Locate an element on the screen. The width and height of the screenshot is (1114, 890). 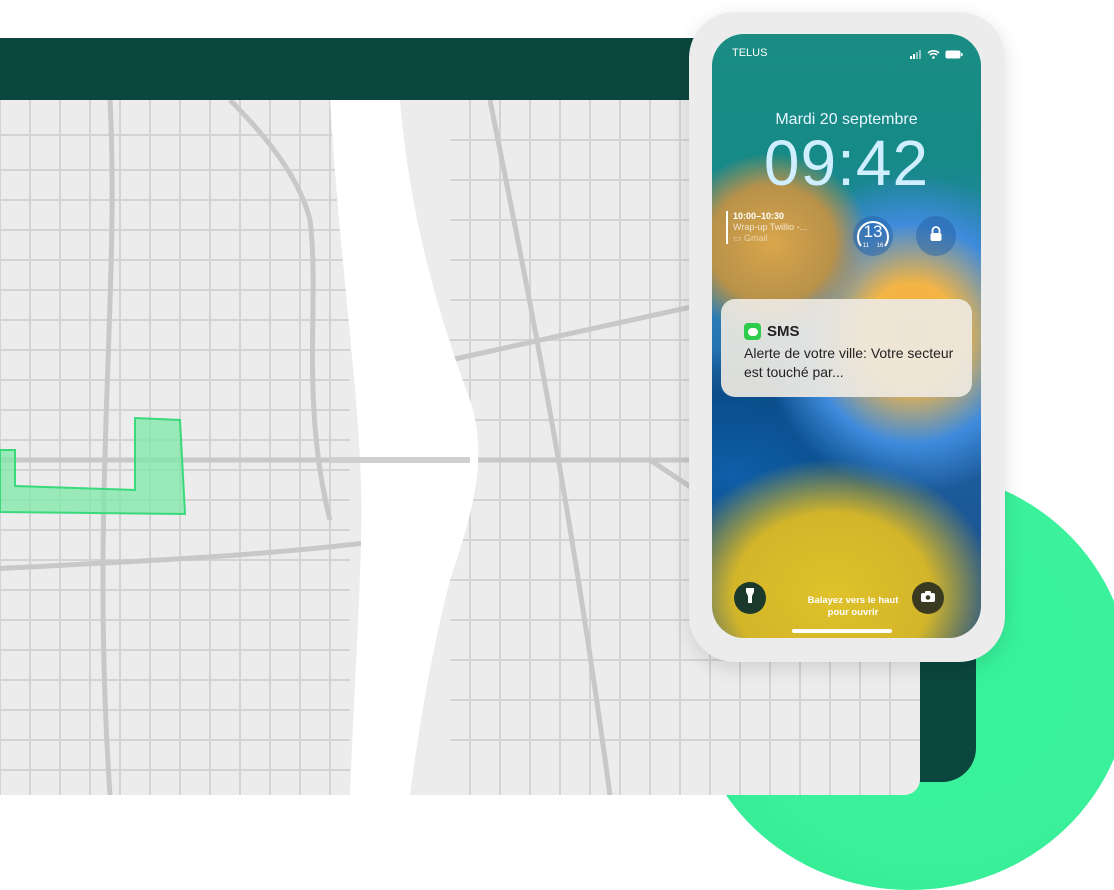
battery-icon is located at coordinates (954, 55).